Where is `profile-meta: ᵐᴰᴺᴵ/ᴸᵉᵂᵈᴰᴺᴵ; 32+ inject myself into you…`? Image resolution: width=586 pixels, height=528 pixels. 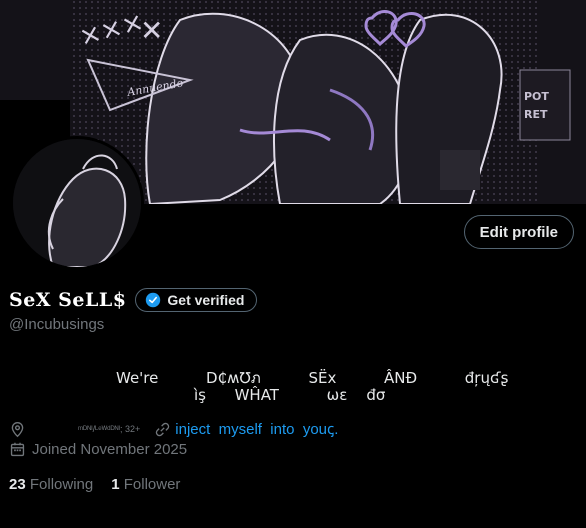
profile-meta: ᵐᴰᴺᴵ/ᴸᵉᵂᵈᴰᴺᴵ; 32+ inject myself into you… is located at coordinates (173, 429).